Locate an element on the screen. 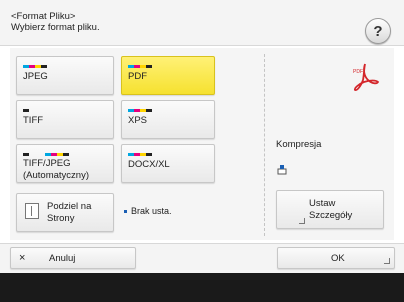 This screenshot has width=404, height=302. split-pages-icon is located at coordinates (32, 211).